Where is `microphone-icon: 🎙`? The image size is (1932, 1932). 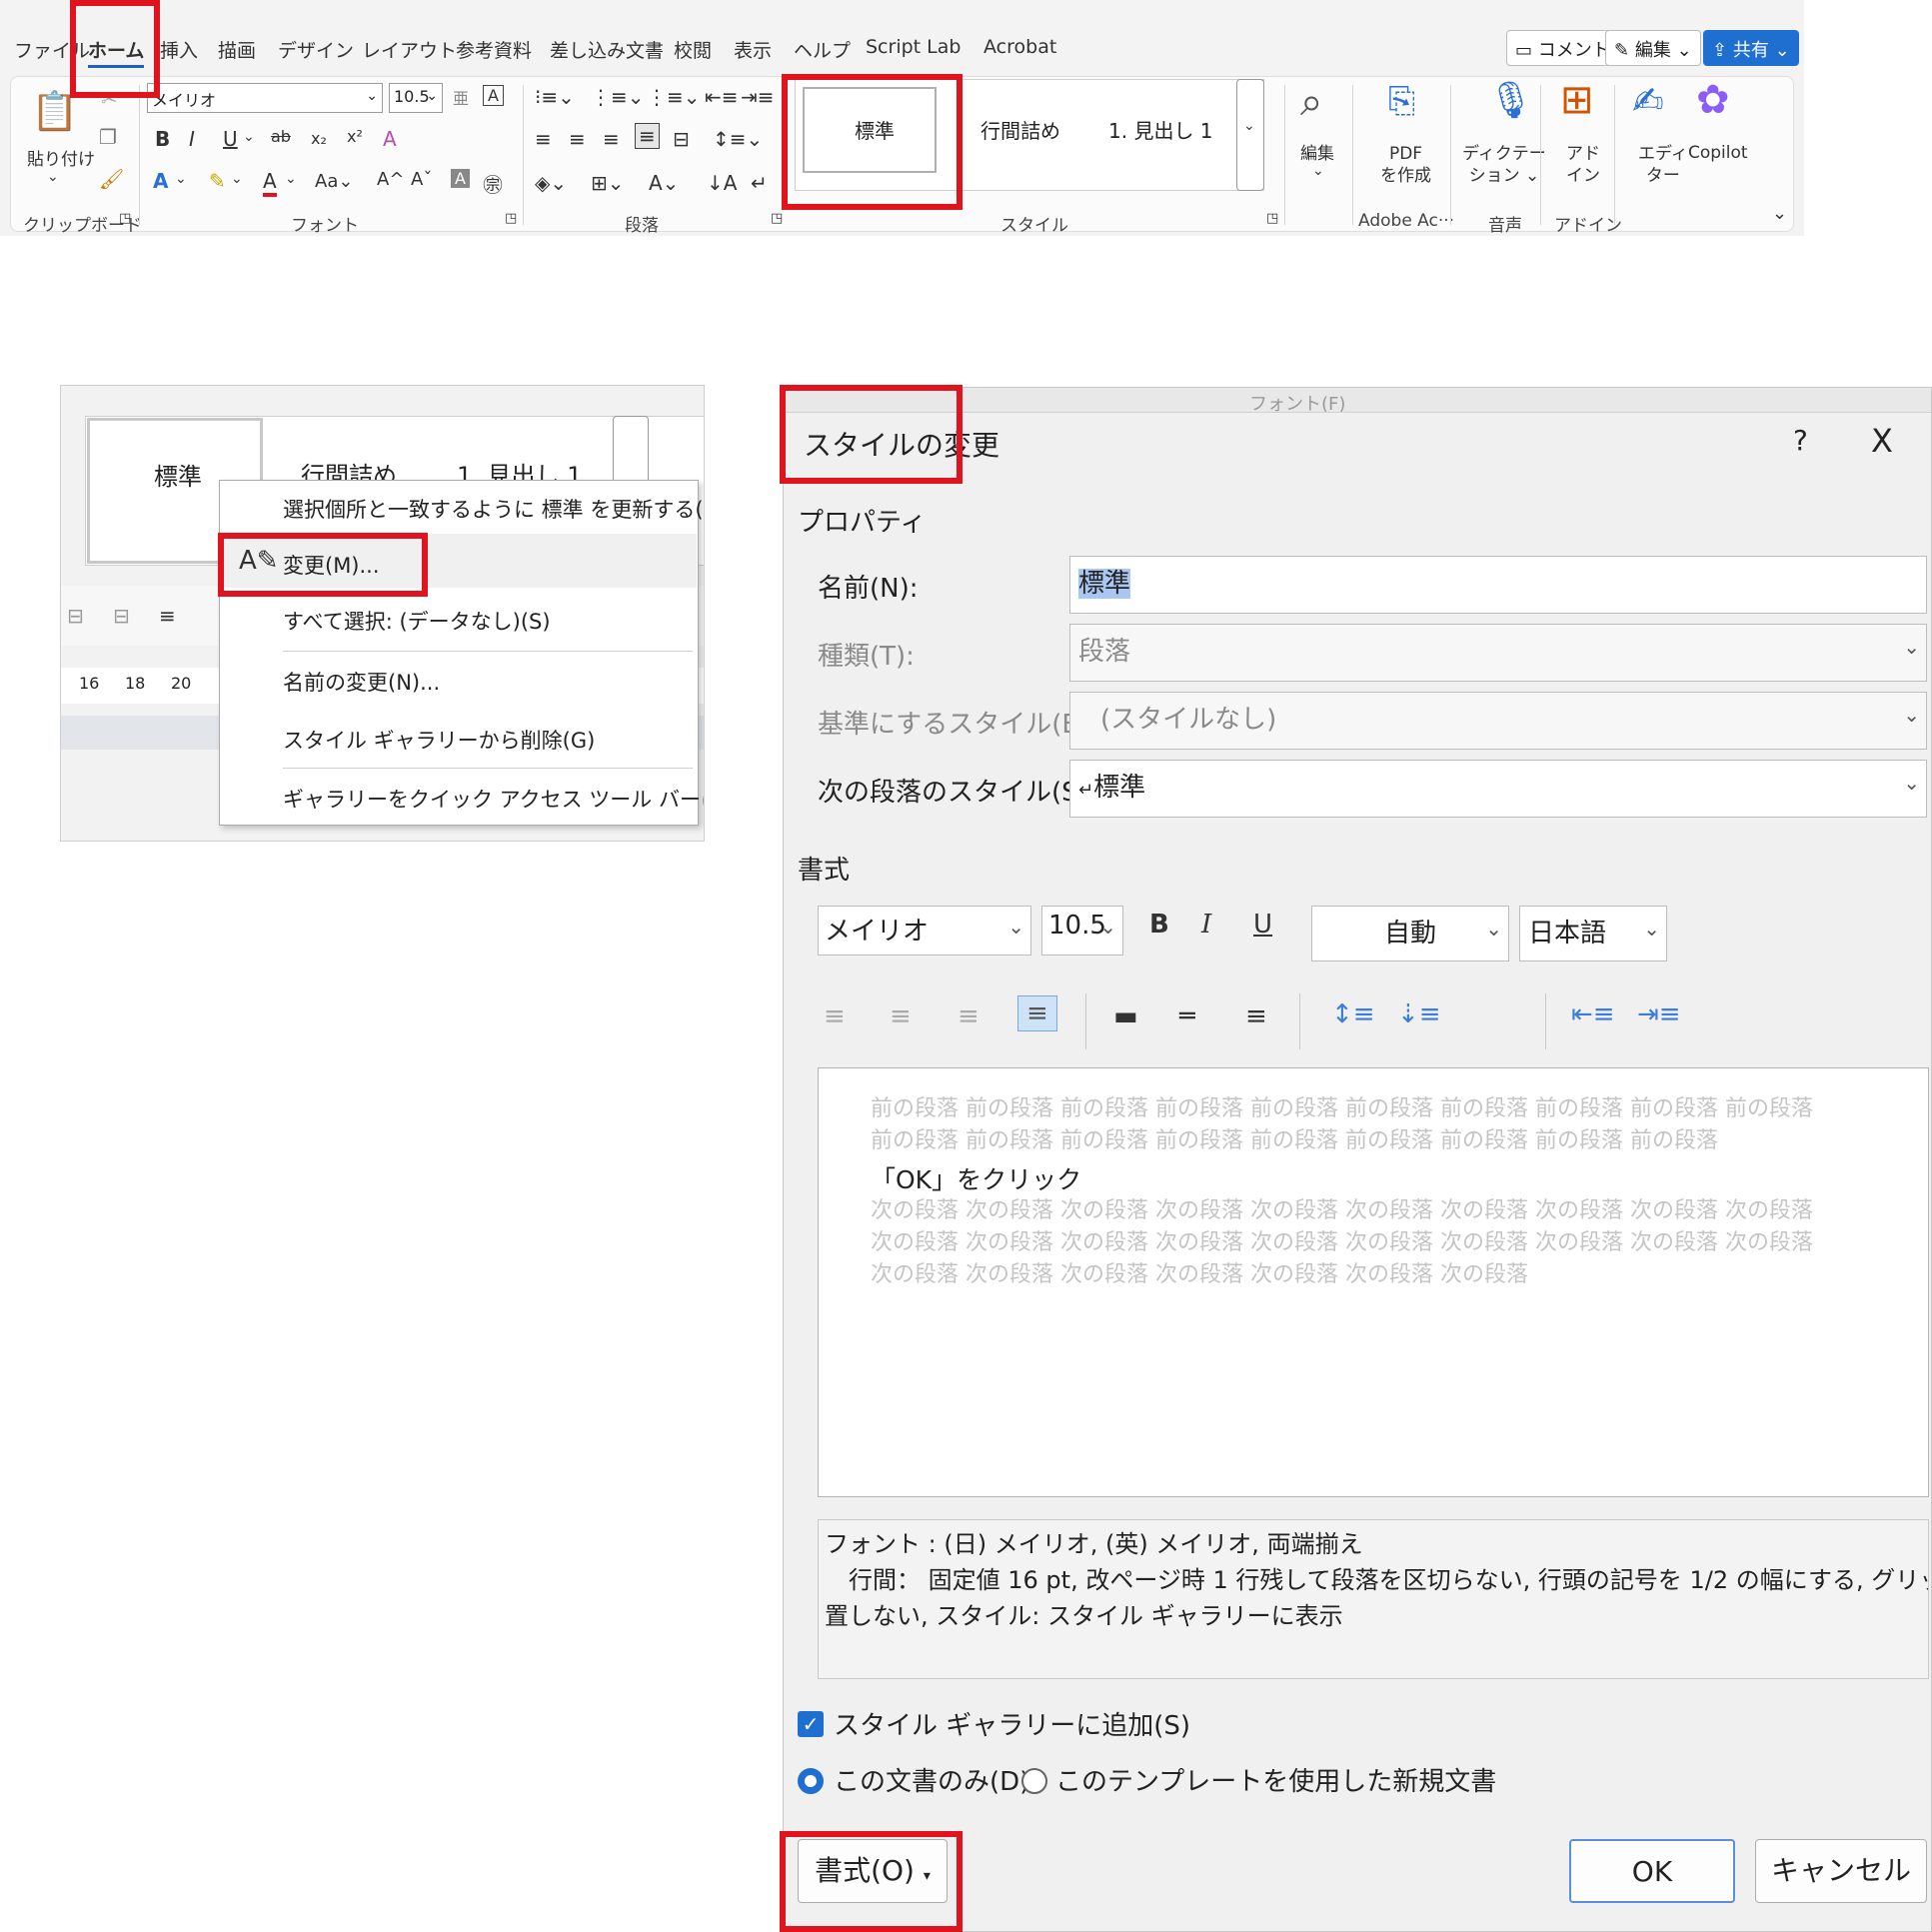
microphone-icon: 🎙 is located at coordinates (1511, 100).